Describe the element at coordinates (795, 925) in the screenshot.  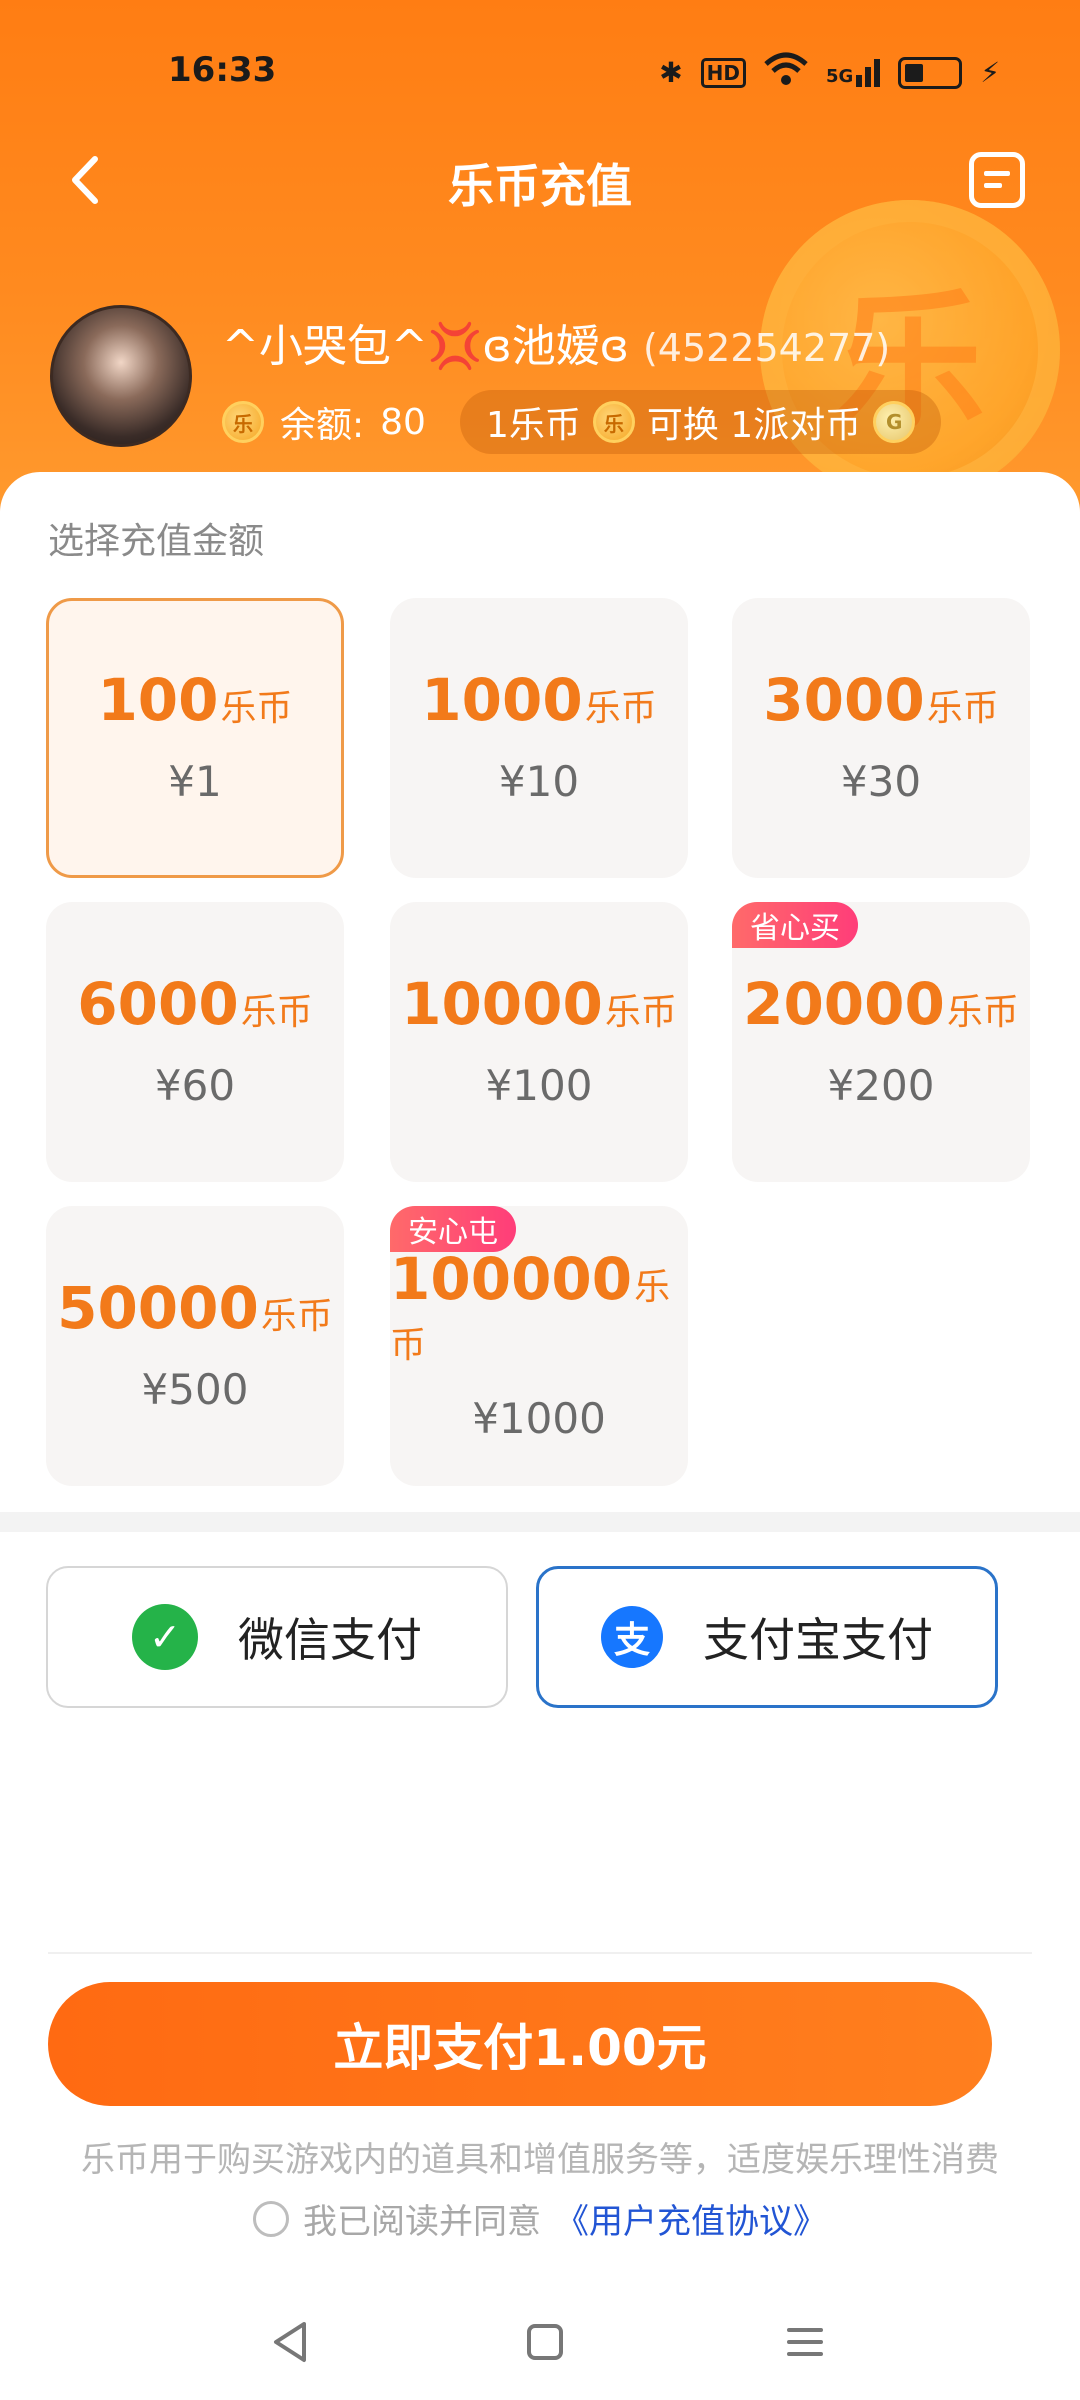
I see `package-badge: 省心买` at that location.